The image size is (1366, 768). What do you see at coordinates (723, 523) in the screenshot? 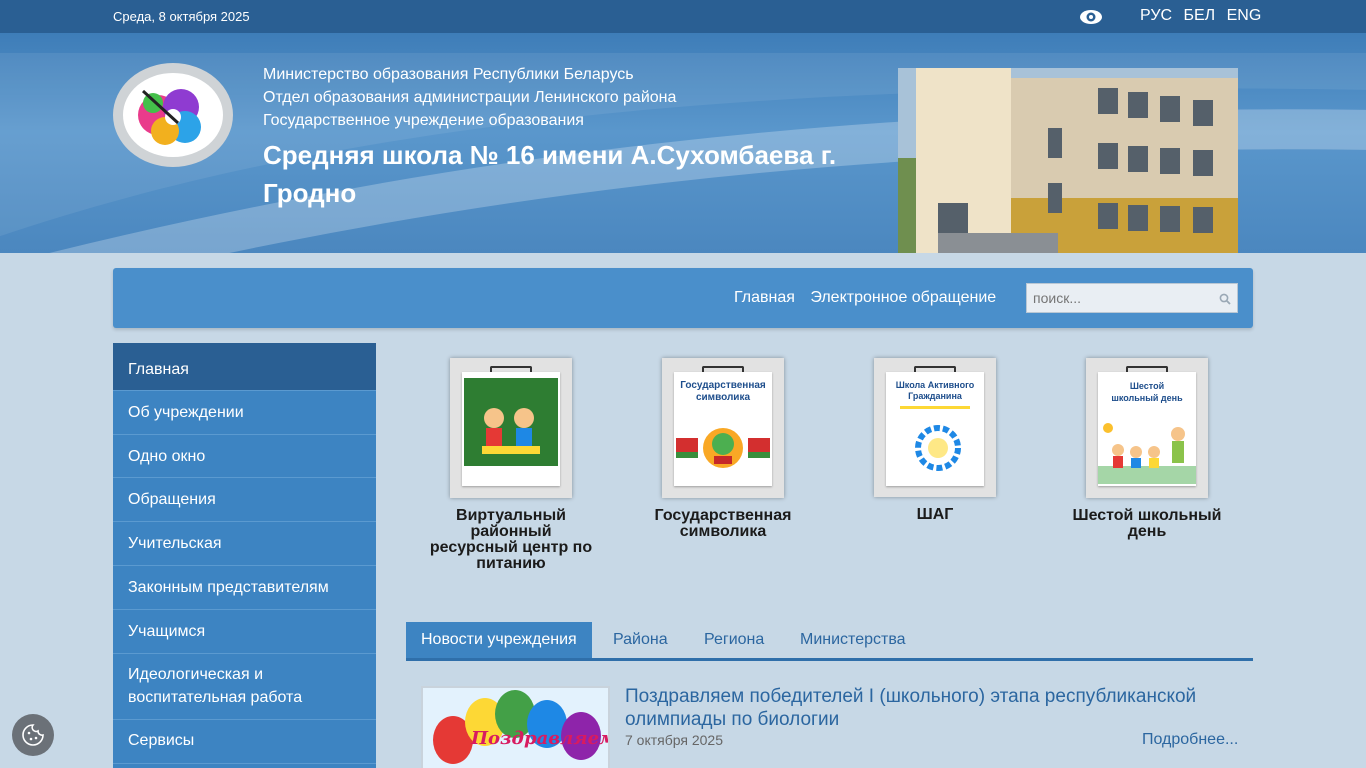
I see `tile-caption: Государственная символика` at bounding box center [723, 523].